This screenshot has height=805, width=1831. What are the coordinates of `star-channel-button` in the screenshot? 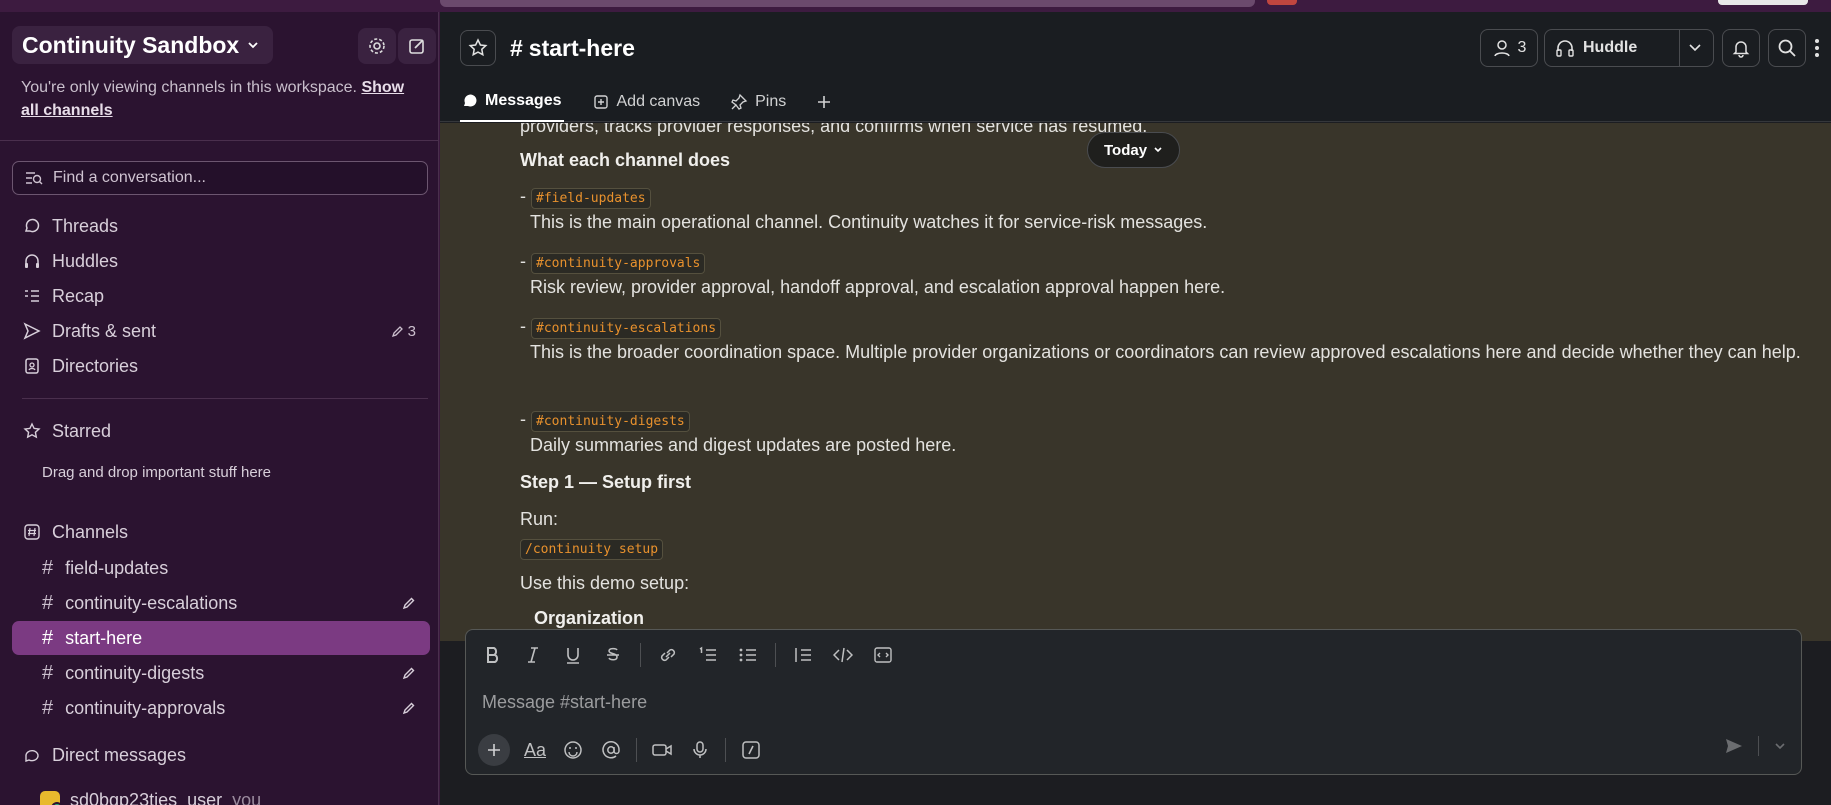 It's located at (478, 48).